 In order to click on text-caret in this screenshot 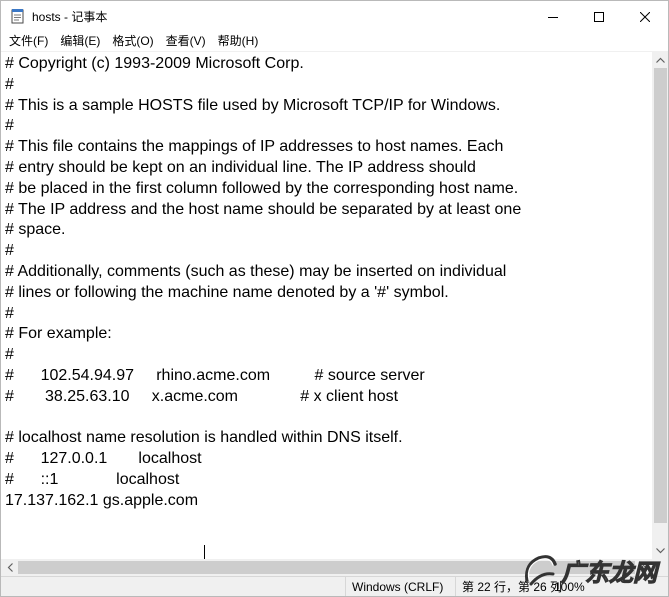, I will do `click(204, 552)`.